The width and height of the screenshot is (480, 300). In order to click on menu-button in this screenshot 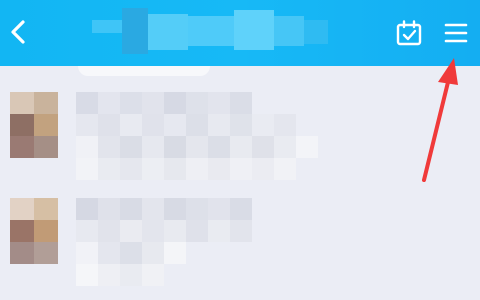, I will do `click(456, 33)`.